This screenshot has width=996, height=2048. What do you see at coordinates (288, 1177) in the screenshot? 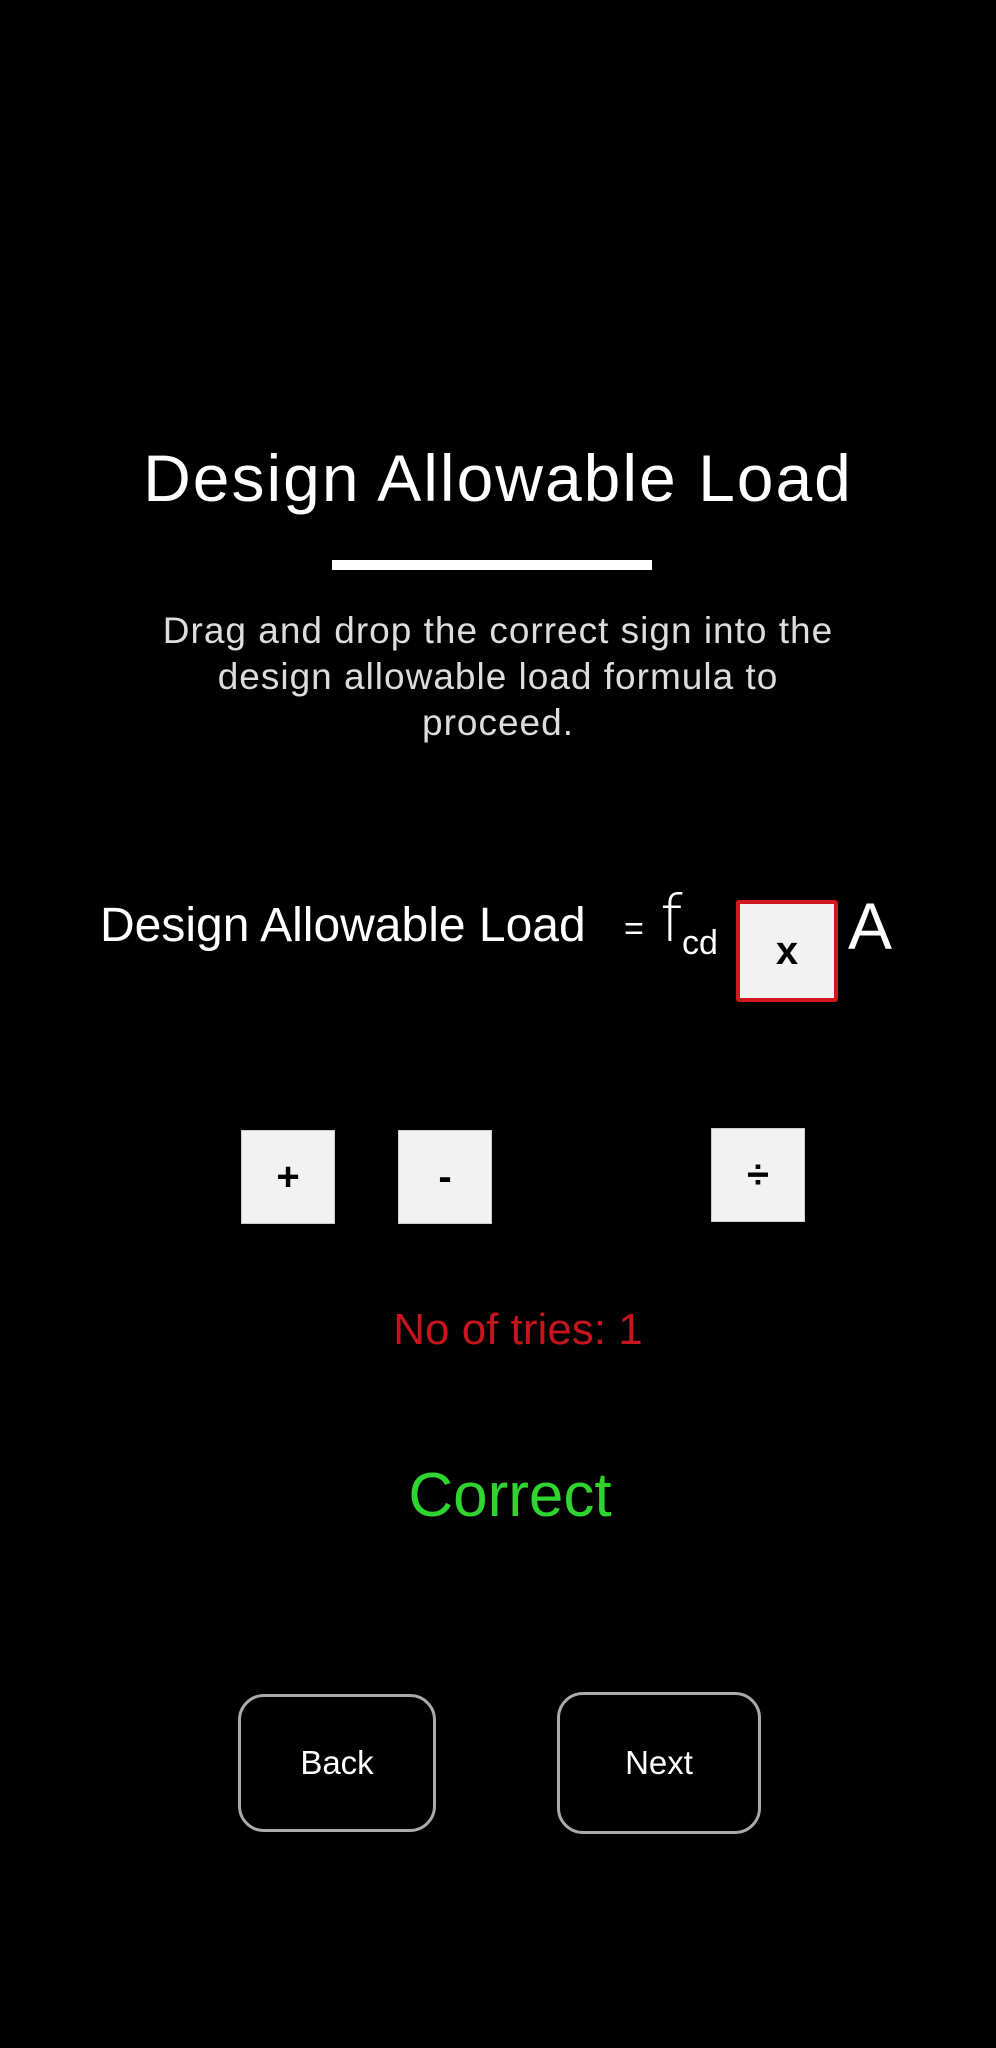
I see `plus-sign-tile: +` at bounding box center [288, 1177].